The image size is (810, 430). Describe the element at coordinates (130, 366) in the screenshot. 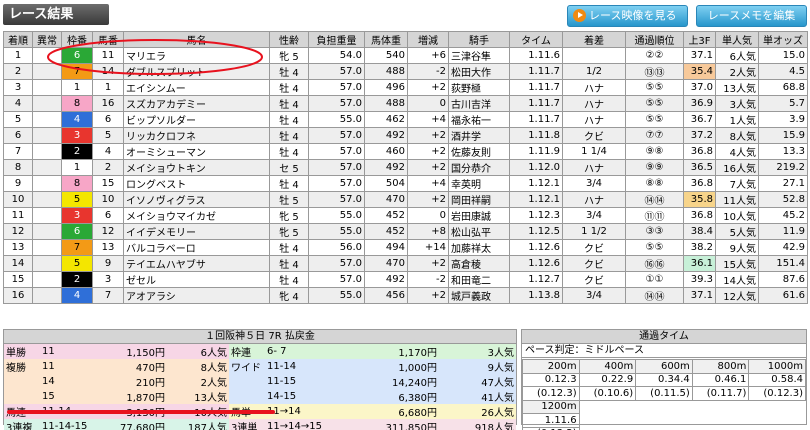

I see `payout-cell: 470円` at that location.